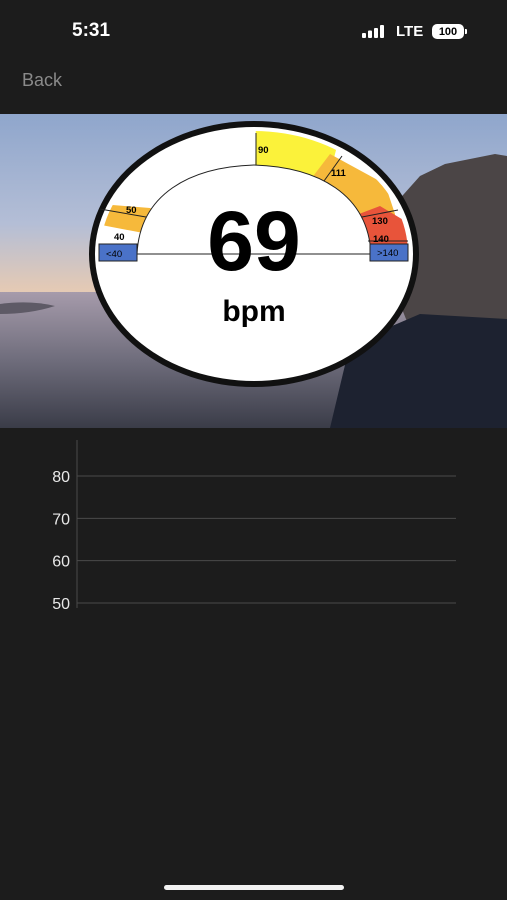  Describe the element at coordinates (253, 88) in the screenshot. I see `navigation-bar: Back` at that location.